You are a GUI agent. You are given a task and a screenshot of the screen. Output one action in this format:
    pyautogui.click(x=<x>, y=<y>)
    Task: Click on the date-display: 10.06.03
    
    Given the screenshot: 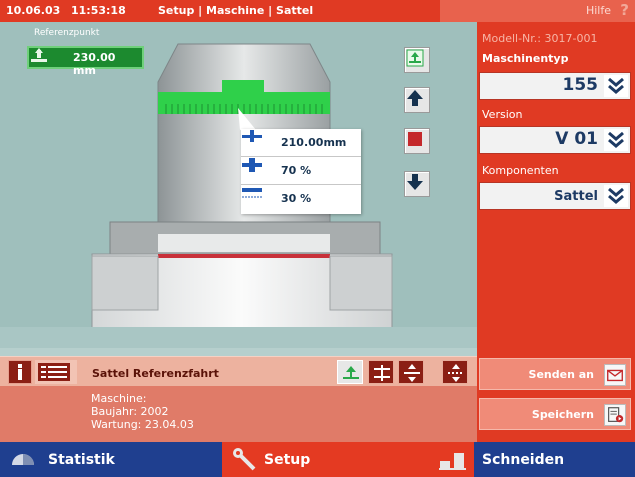 What is the action you would take?
    pyautogui.click(x=33, y=10)
    